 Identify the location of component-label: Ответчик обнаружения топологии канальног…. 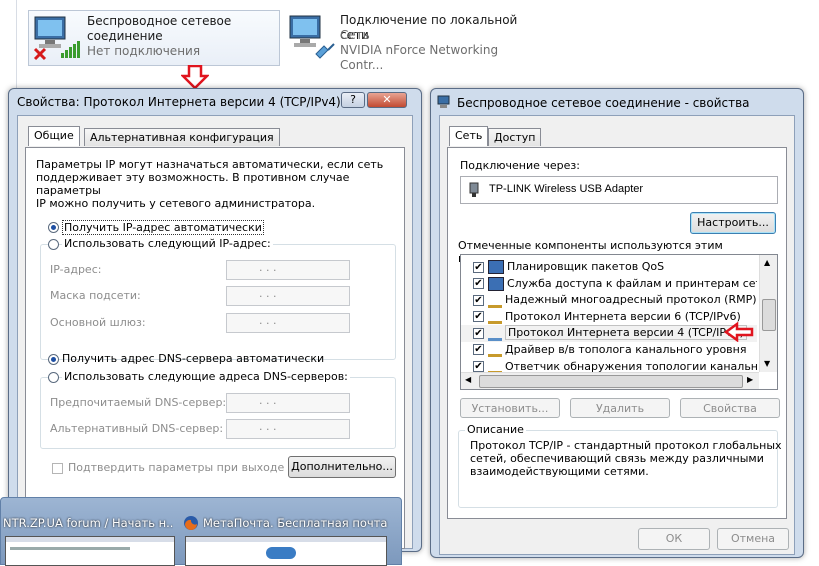
(631, 366).